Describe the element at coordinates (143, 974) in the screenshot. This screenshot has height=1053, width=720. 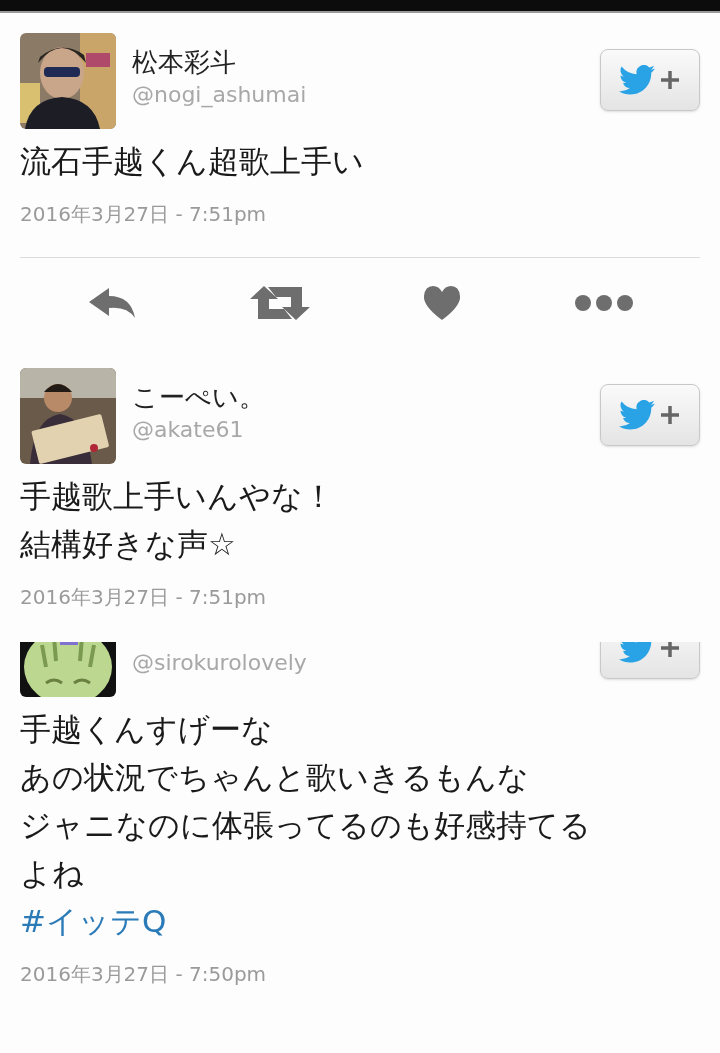
I see `tweet-date: 2016年3月27日 - 7:50pm` at that location.